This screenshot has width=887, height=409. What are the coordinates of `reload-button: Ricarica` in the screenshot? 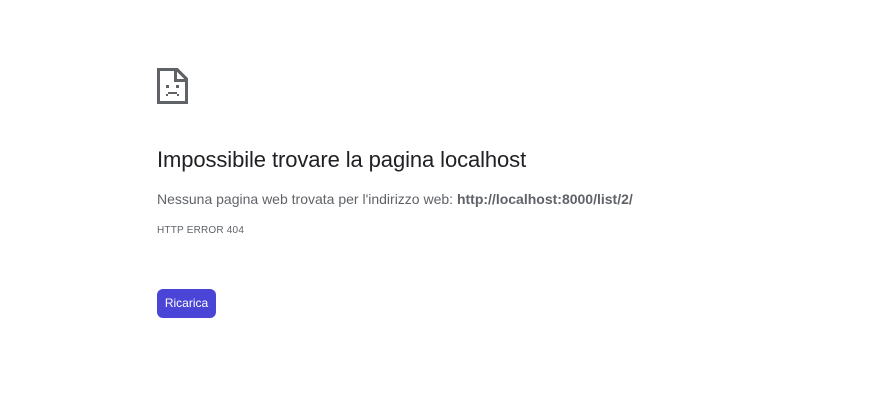 It's located at (186, 303).